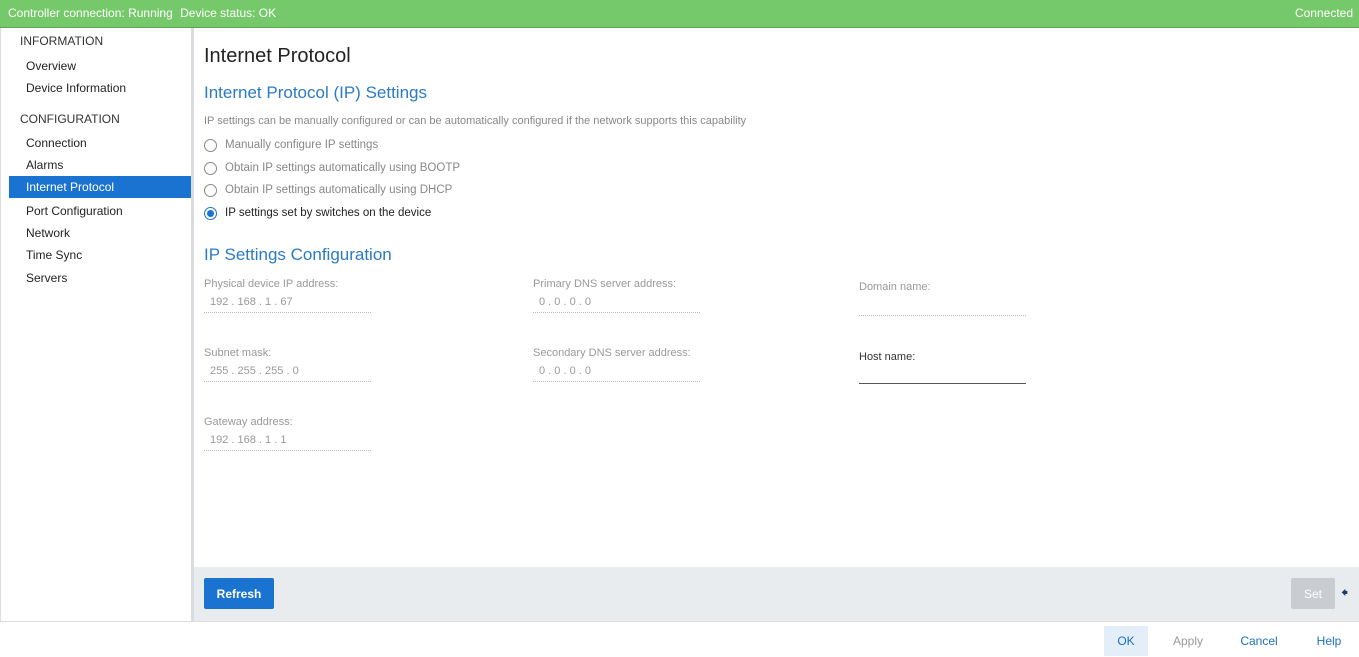 This screenshot has width=1359, height=657. What do you see at coordinates (942, 374) in the screenshot?
I see `host-name-field` at bounding box center [942, 374].